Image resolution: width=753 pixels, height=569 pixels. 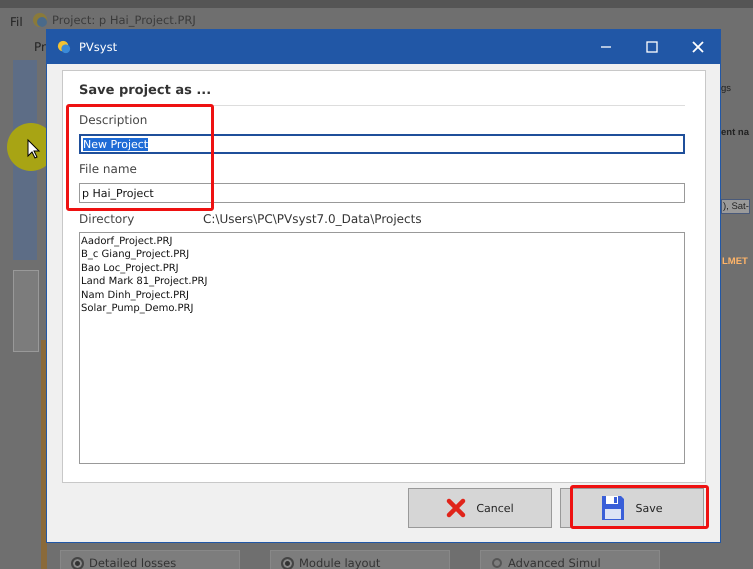 What do you see at coordinates (735, 206) in the screenshot?
I see `input-field: ), Sat-` at bounding box center [735, 206].